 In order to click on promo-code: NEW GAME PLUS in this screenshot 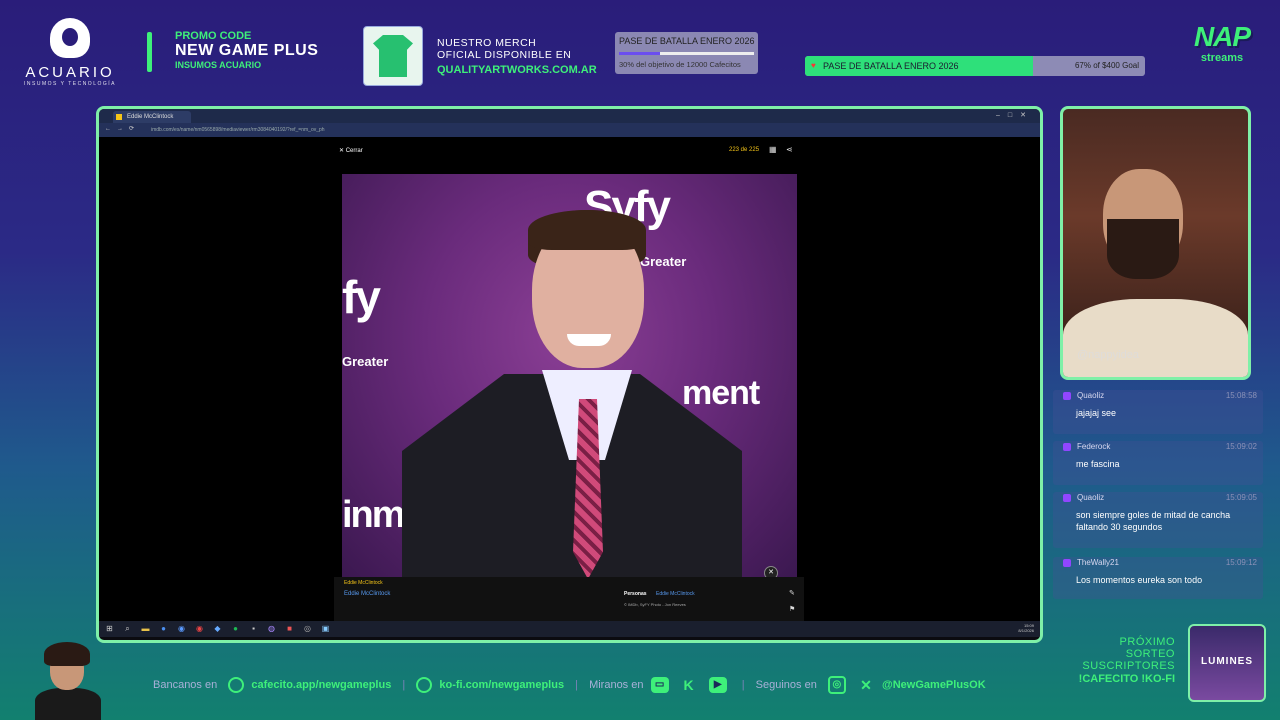, I will do `click(247, 50)`.